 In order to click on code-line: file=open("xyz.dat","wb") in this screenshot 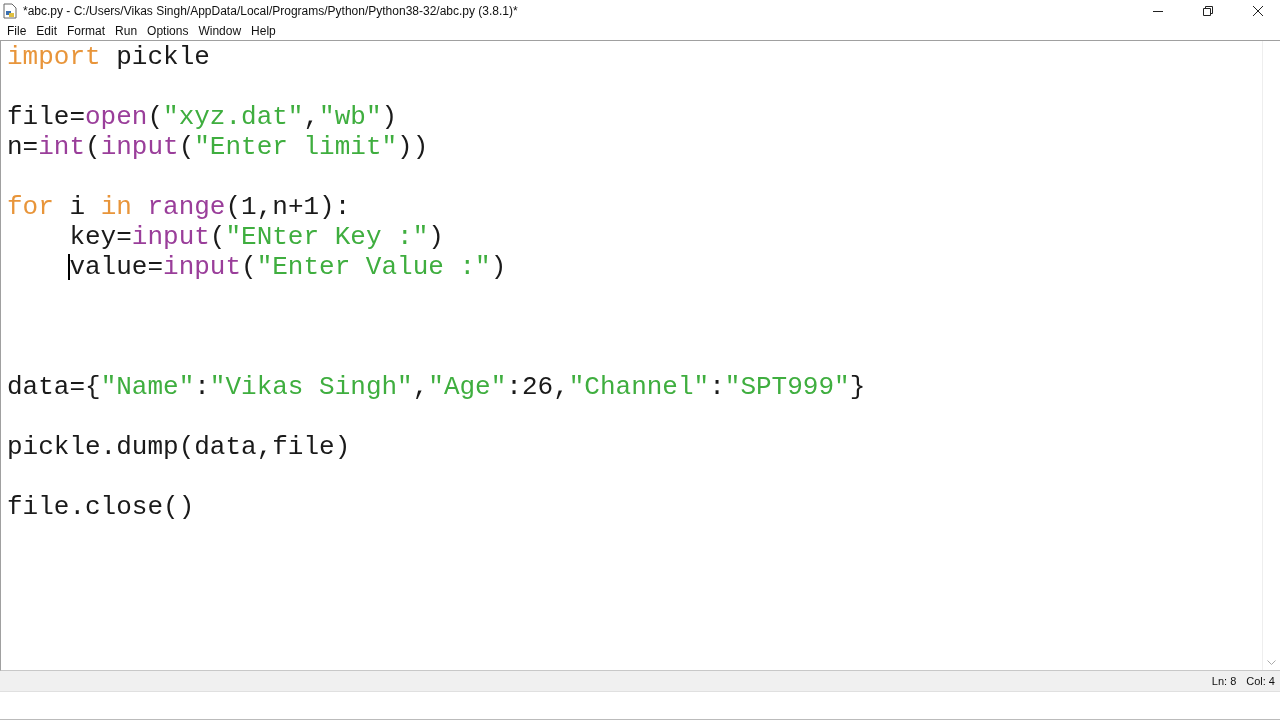, I will do `click(203, 117)`.